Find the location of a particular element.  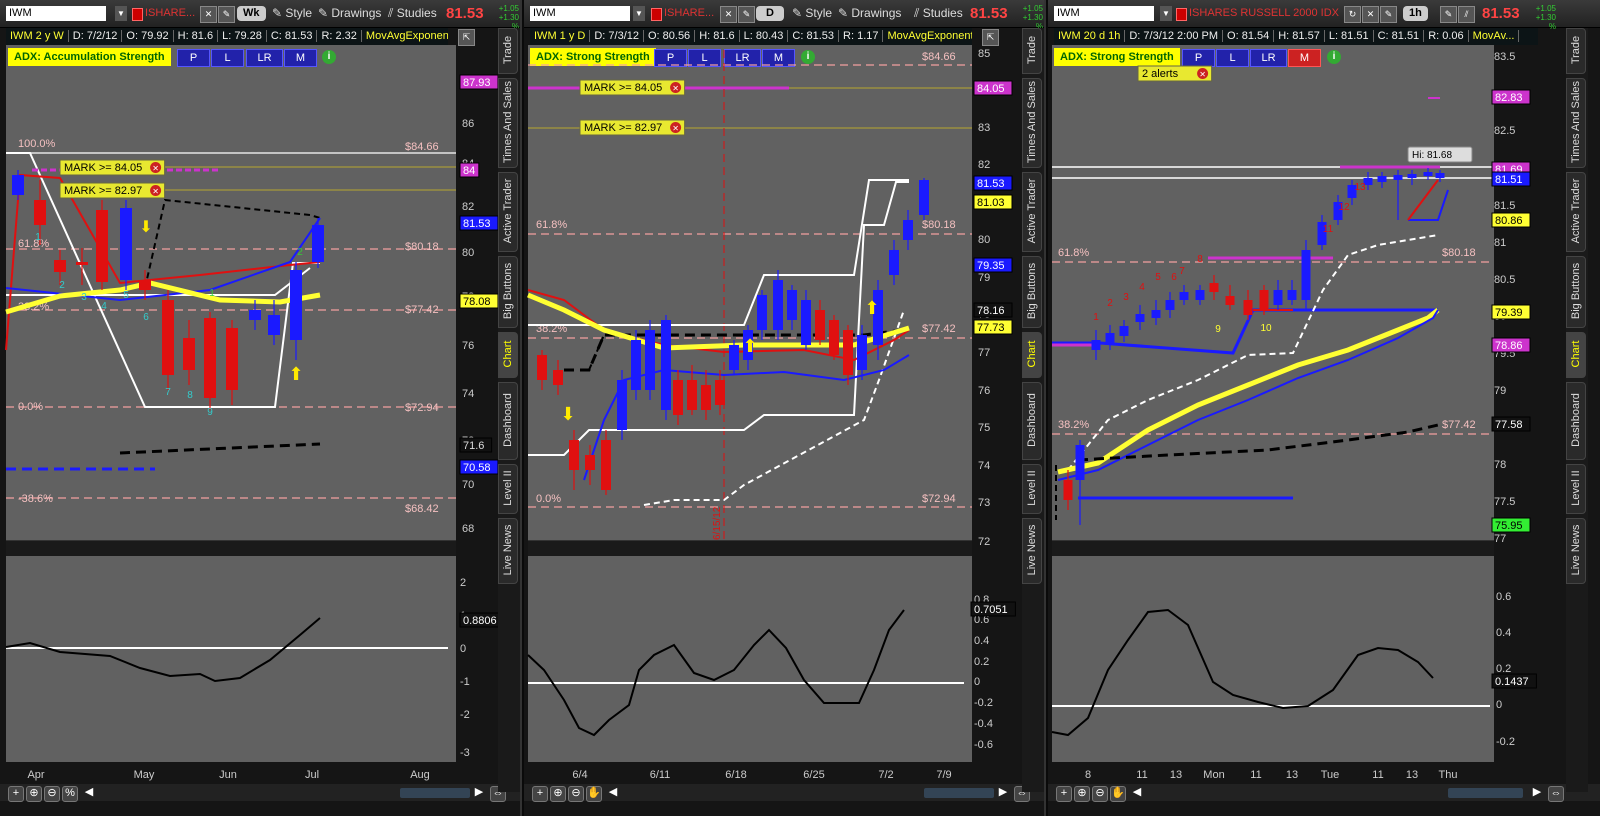

lower-study-drawing: 210-1-2-30.8806 is located at coordinates (255, 668).